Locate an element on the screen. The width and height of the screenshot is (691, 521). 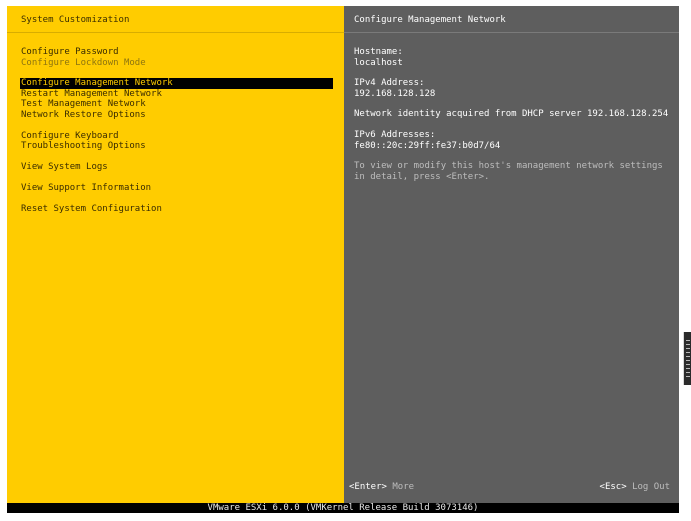
log-out-action: <Esc> Log Out is located at coordinates (635, 487).